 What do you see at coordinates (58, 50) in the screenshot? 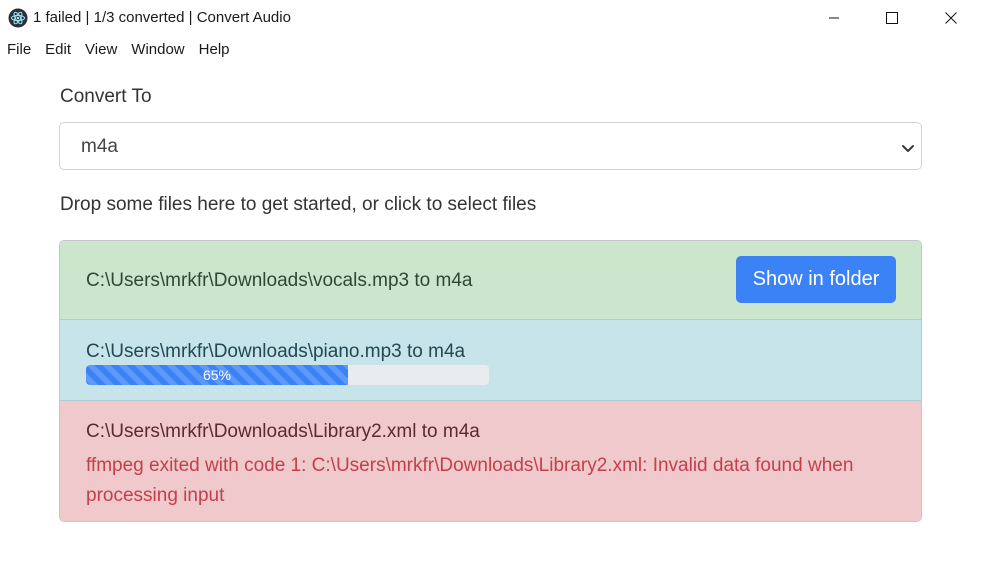
I see `menu-edit: Edit` at bounding box center [58, 50].